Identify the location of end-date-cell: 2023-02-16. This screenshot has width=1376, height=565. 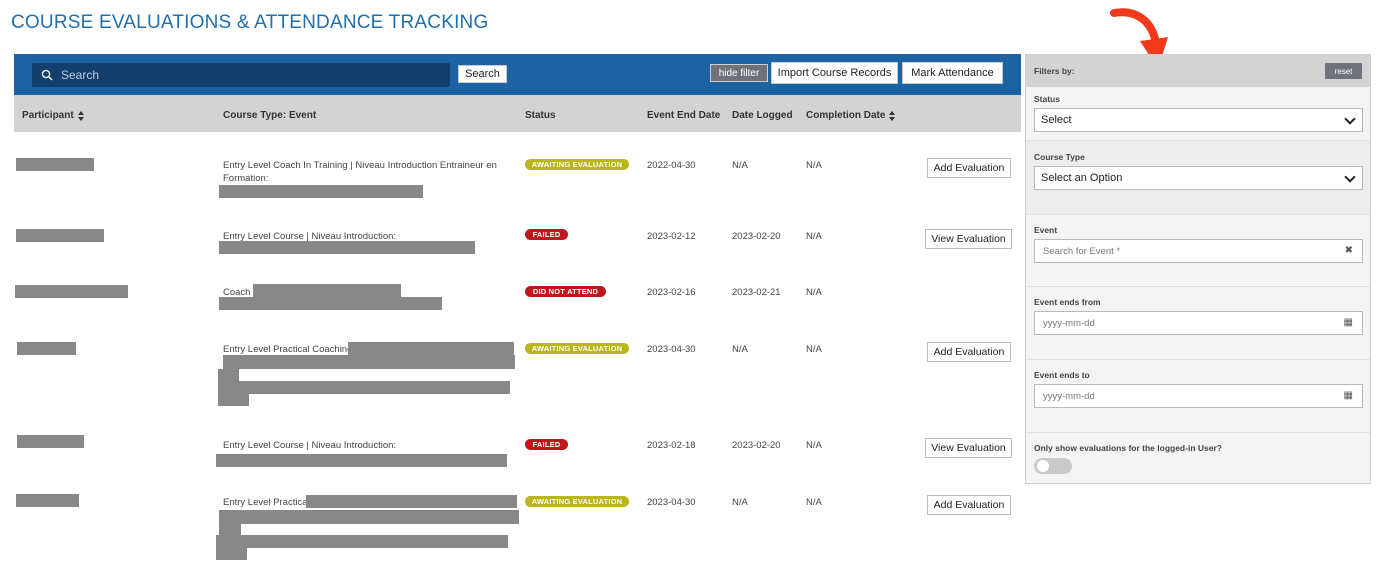
(671, 292).